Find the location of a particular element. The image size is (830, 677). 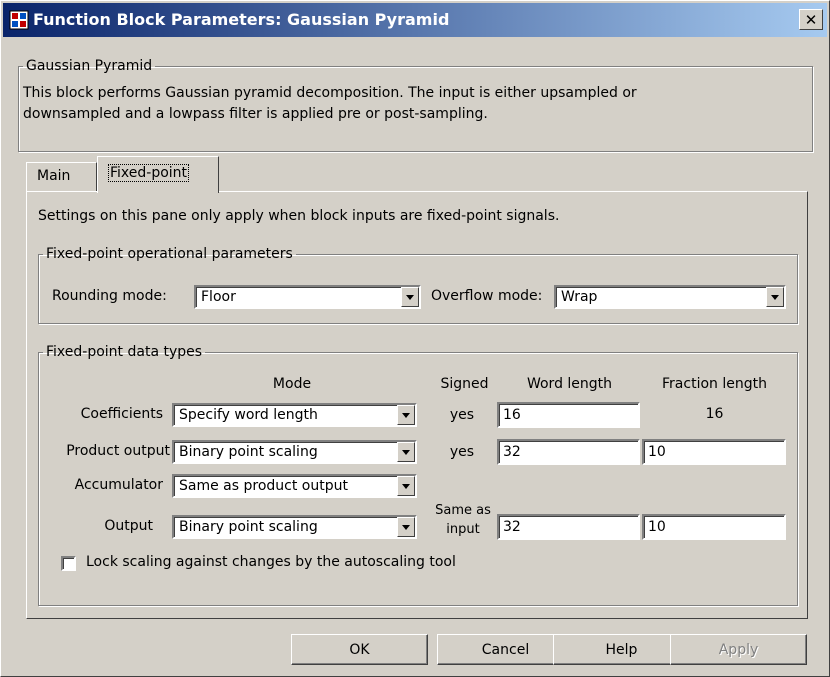

overflow-mode-value: Wrap is located at coordinates (579, 297).